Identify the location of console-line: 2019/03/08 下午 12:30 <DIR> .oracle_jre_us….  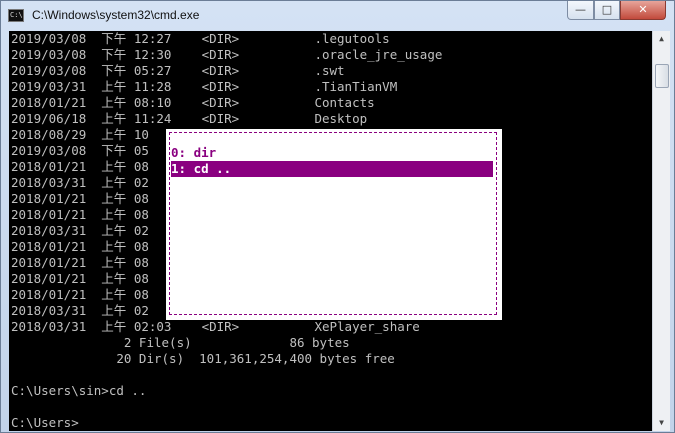
(227, 54).